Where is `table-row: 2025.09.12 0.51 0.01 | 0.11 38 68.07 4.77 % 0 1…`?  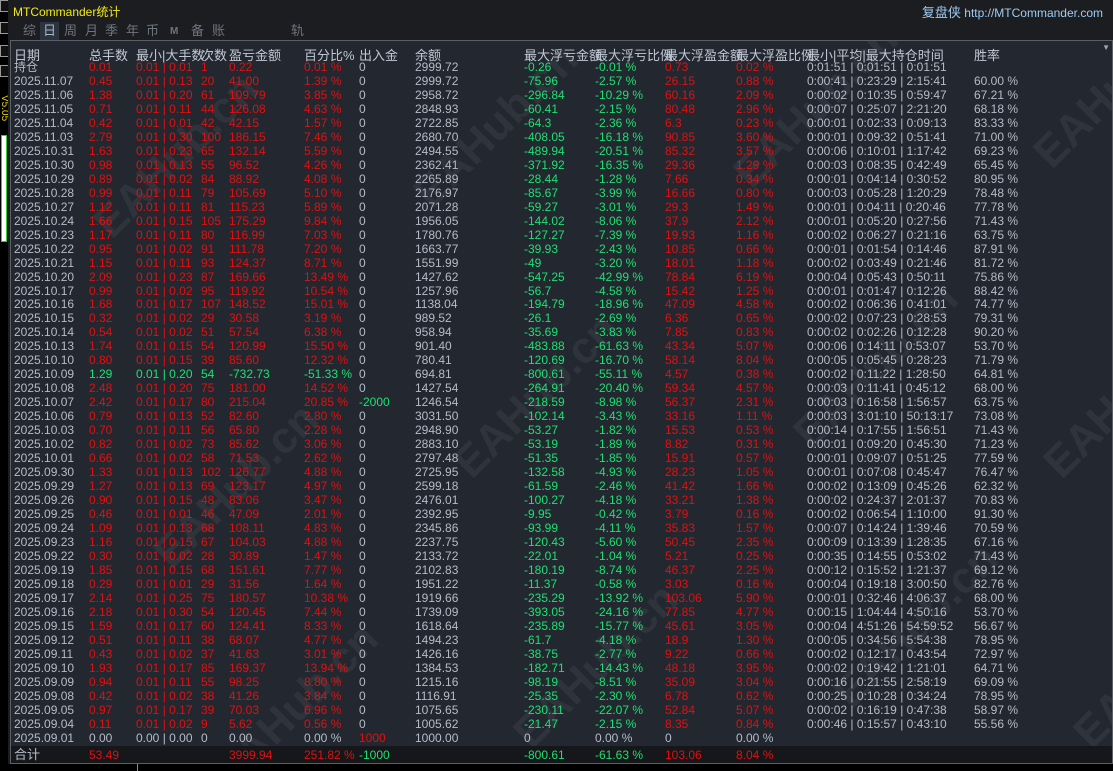
table-row: 2025.09.12 0.51 0.01 | 0.11 38 68.07 4.77 % 0 1… is located at coordinates (561, 640).